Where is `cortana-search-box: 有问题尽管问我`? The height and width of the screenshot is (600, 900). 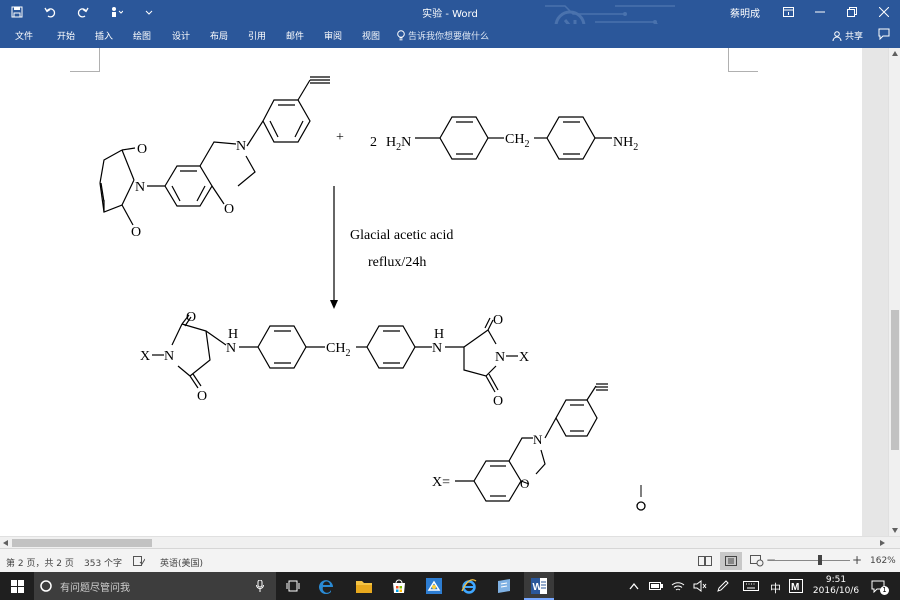
cortana-search-box: 有问题尽管问我 is located at coordinates (155, 586).